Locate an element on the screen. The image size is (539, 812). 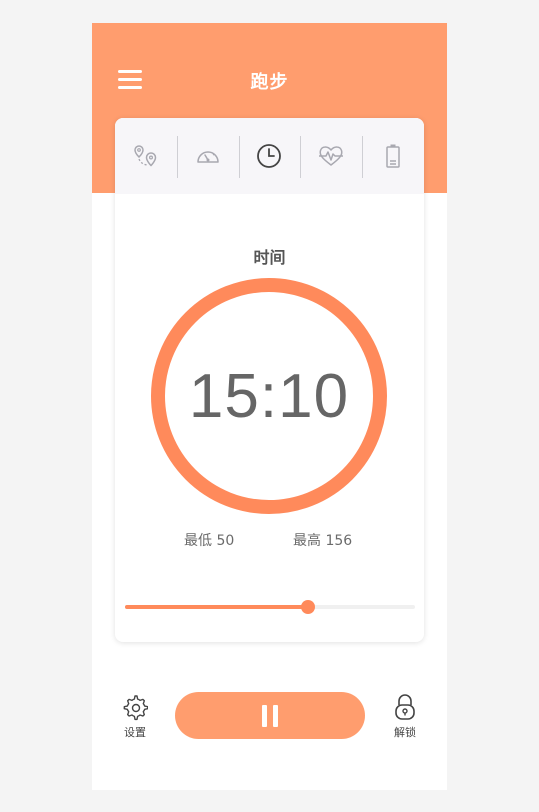
heart-pulse-icon is located at coordinates (331, 156).